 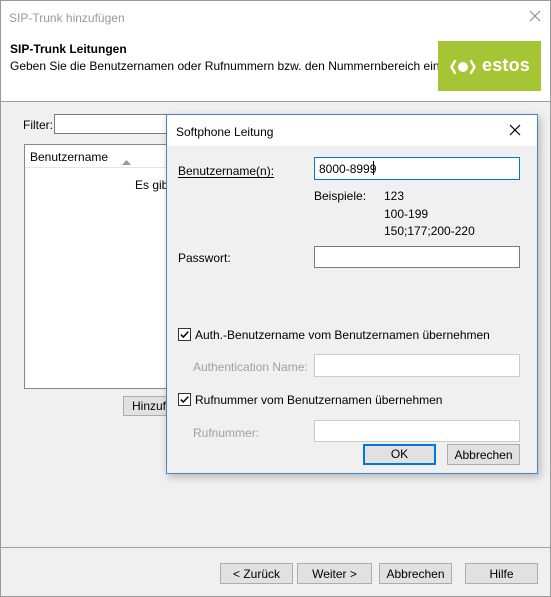 What do you see at coordinates (275, 547) in the screenshot?
I see `footer-divider` at bounding box center [275, 547].